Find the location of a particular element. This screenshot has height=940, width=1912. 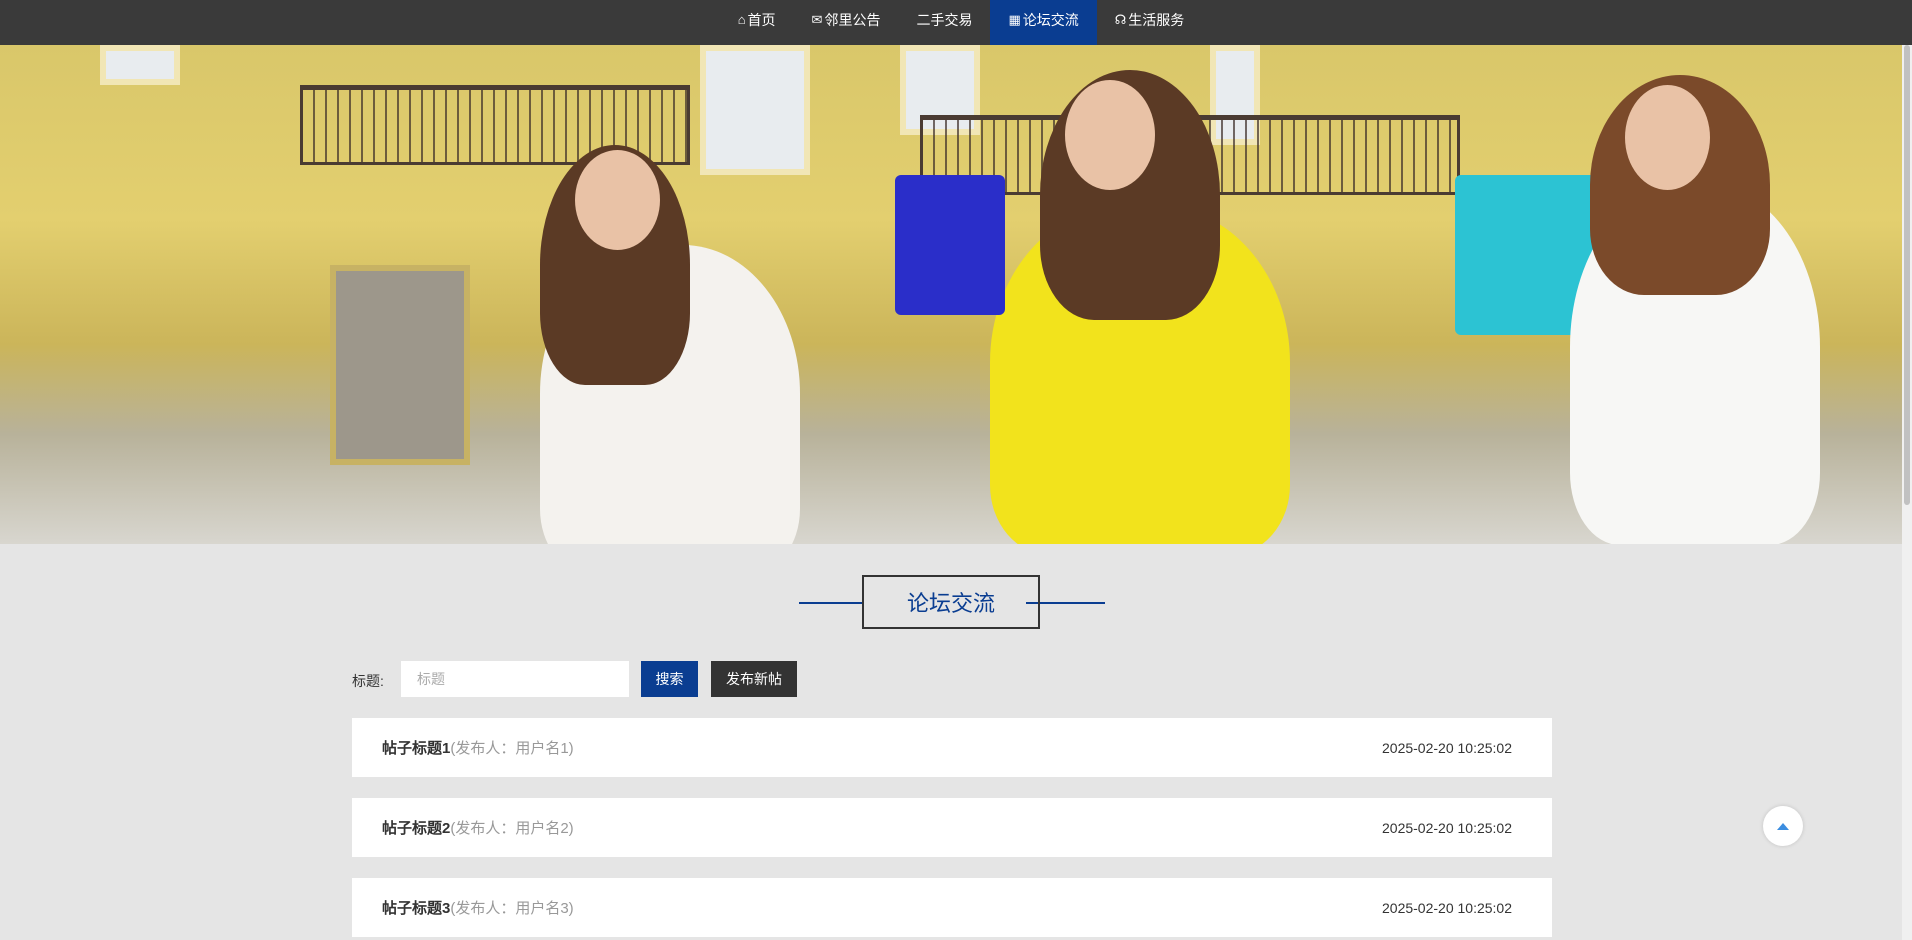

top-nav: ⌂ 首页 ✉ 邻里公告 二手交易 ▦ 论坛交流 ☊ 生活服务 is located at coordinates (956, 22).